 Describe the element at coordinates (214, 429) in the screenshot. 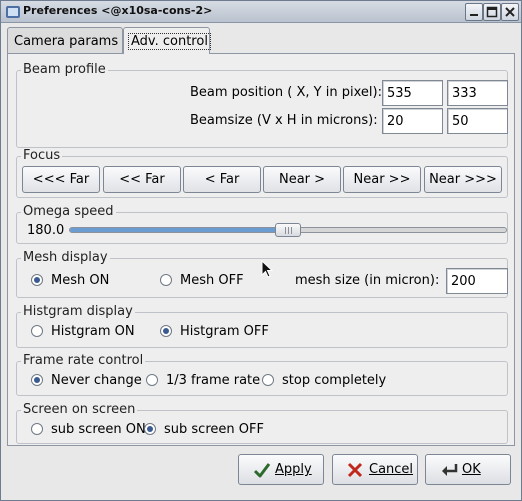

I see `sub-screen-off-label: sub screen OFF` at that location.